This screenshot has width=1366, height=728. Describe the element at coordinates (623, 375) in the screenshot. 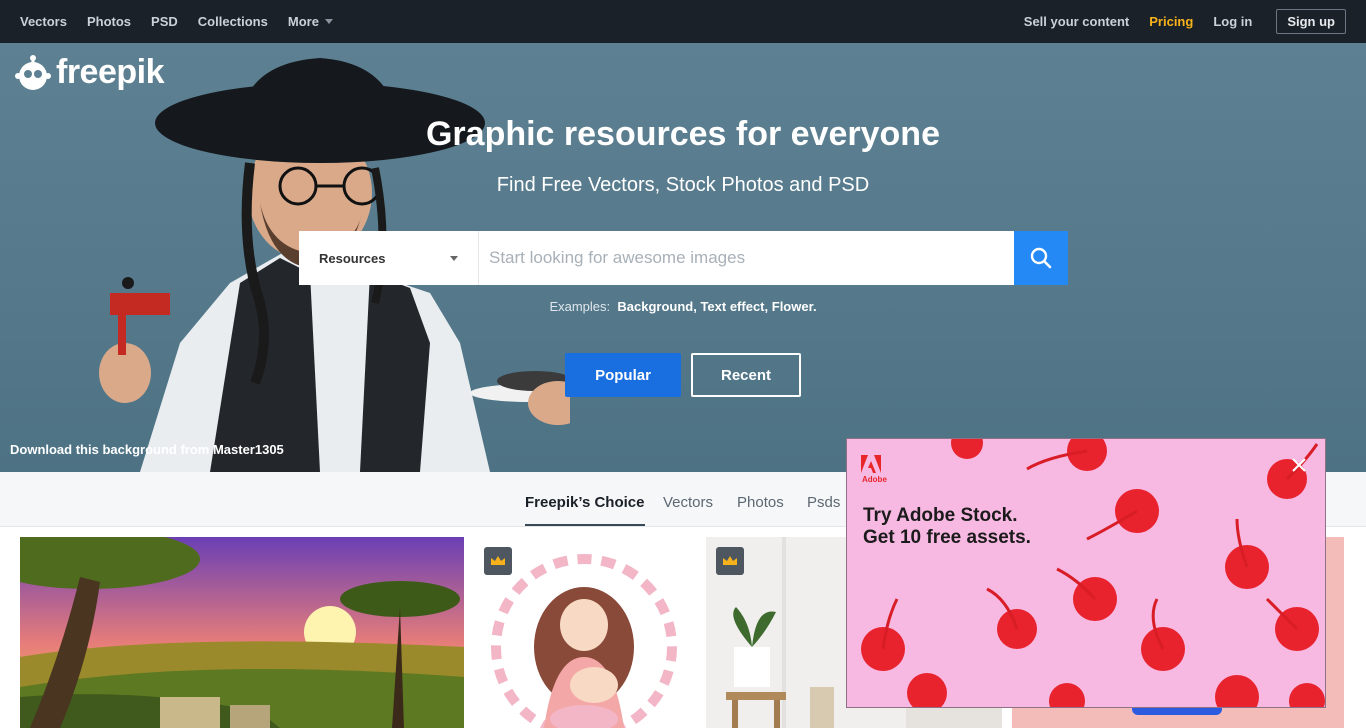

I see `popular-button: Popular` at that location.